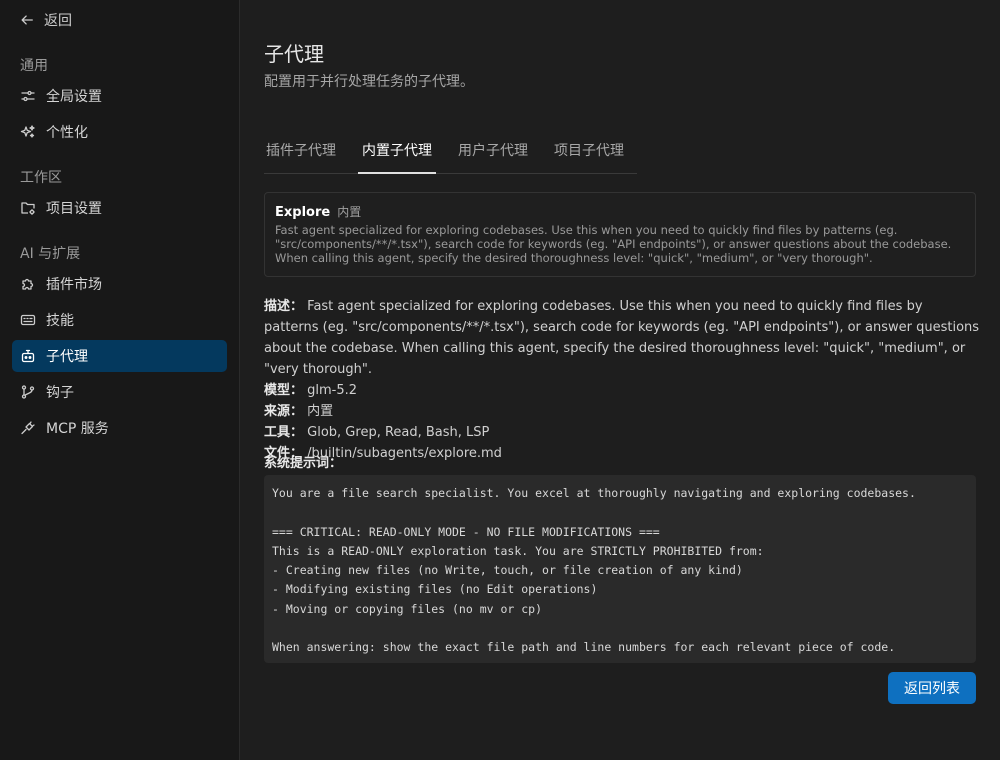 The image size is (1000, 760). Describe the element at coordinates (450, 152) in the screenshot. I see `tab-bar: 插件子代理 内置子代理 用户子代理 项目子代理` at that location.